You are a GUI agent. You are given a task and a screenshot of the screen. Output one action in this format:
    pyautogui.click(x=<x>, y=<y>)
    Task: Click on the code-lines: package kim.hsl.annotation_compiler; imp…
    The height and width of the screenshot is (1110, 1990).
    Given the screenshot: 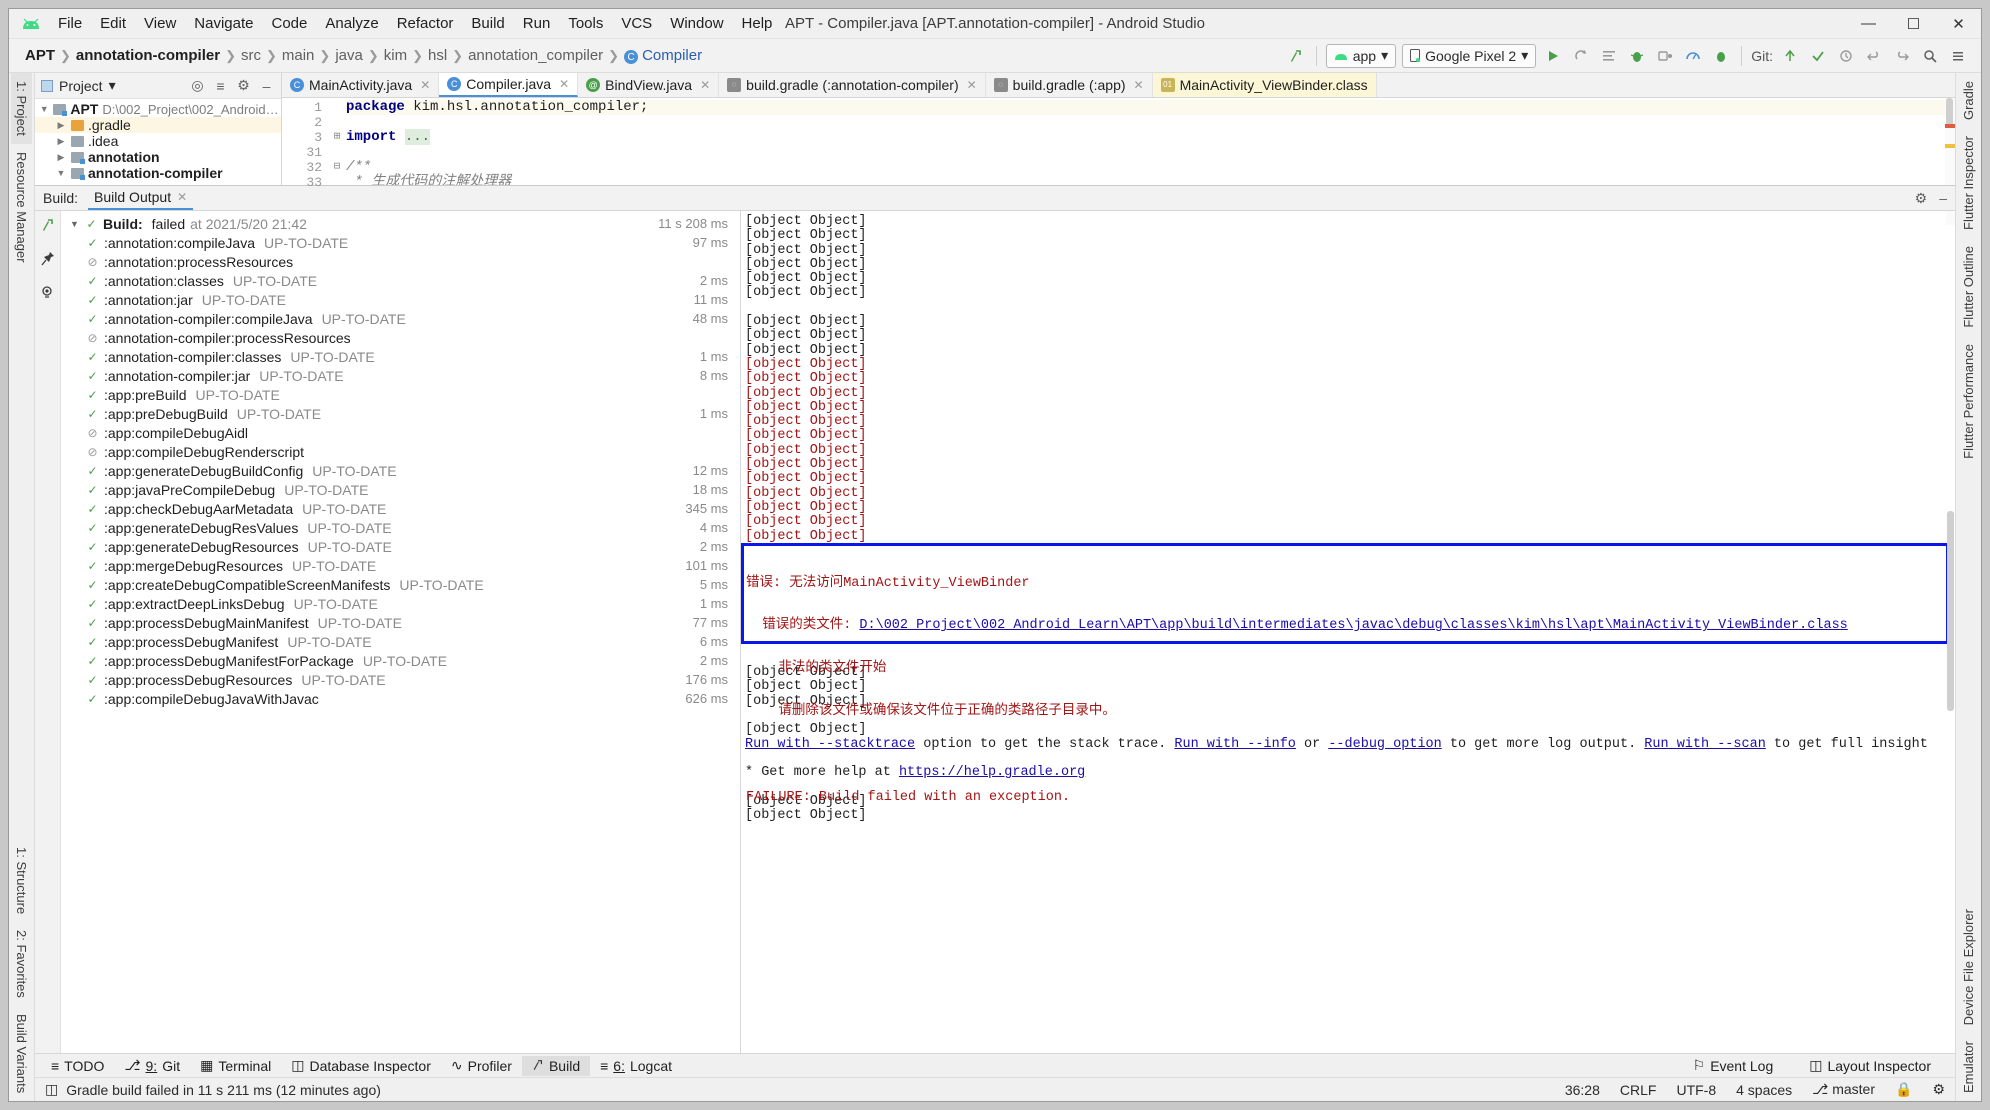 What is the action you would take?
    pyautogui.click(x=1150, y=141)
    